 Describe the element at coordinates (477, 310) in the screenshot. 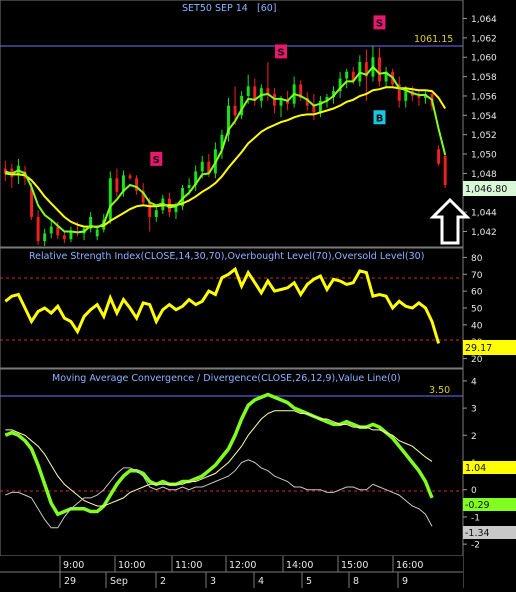

I see `rsi-tick-label: 50` at that location.